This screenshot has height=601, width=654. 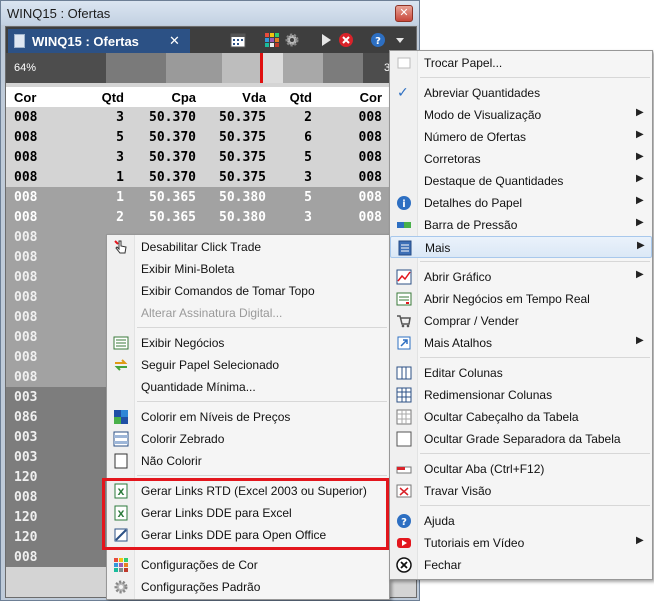 What do you see at coordinates (521, 373) in the screenshot?
I see `menu-item-editar-colunas: Editar Colunas` at bounding box center [521, 373].